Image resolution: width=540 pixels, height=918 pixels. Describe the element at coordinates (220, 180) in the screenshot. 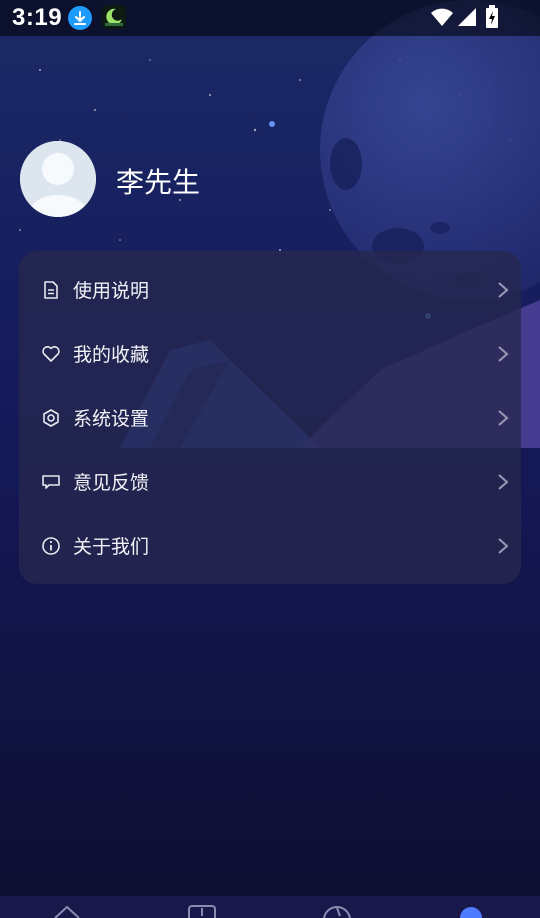

I see `profile-header: 李先生` at that location.